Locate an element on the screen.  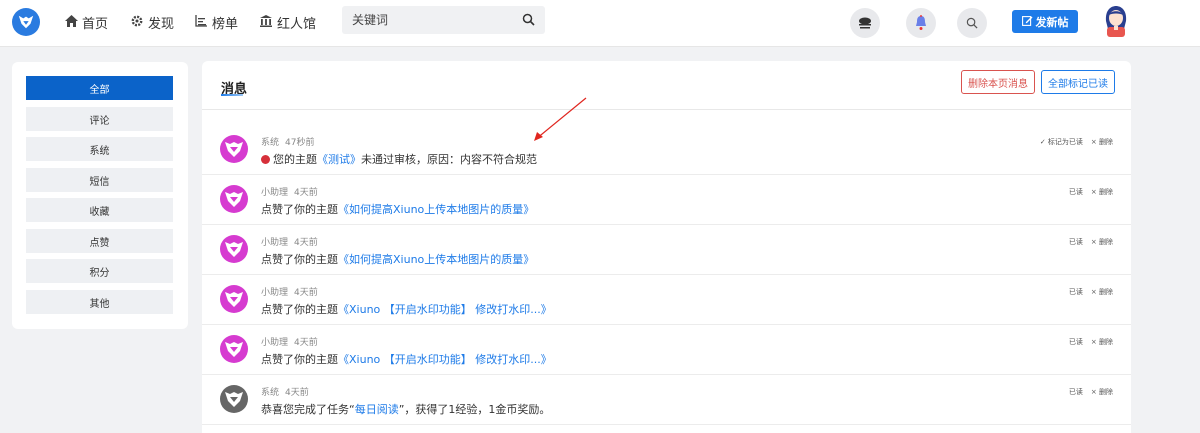
new-post-label: 发新帖 is located at coordinates (1052, 22).